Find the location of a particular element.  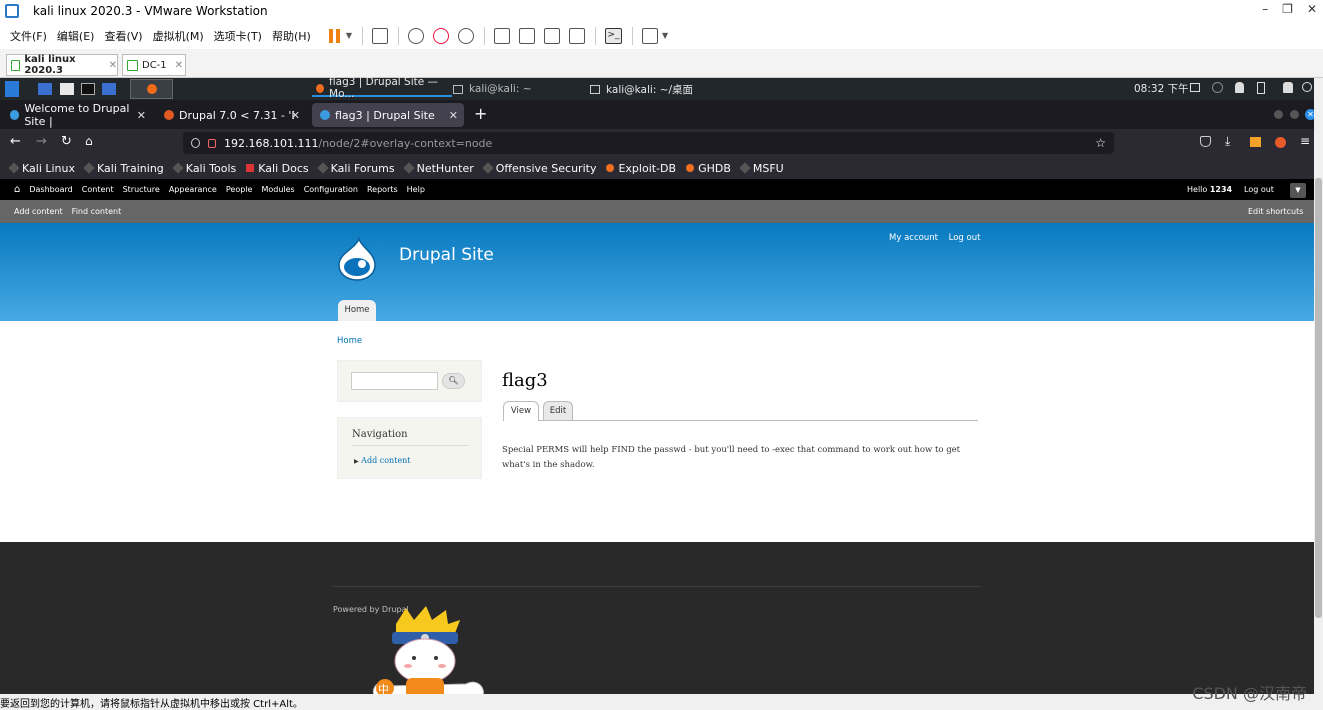

shield-icon is located at coordinates (195, 143).